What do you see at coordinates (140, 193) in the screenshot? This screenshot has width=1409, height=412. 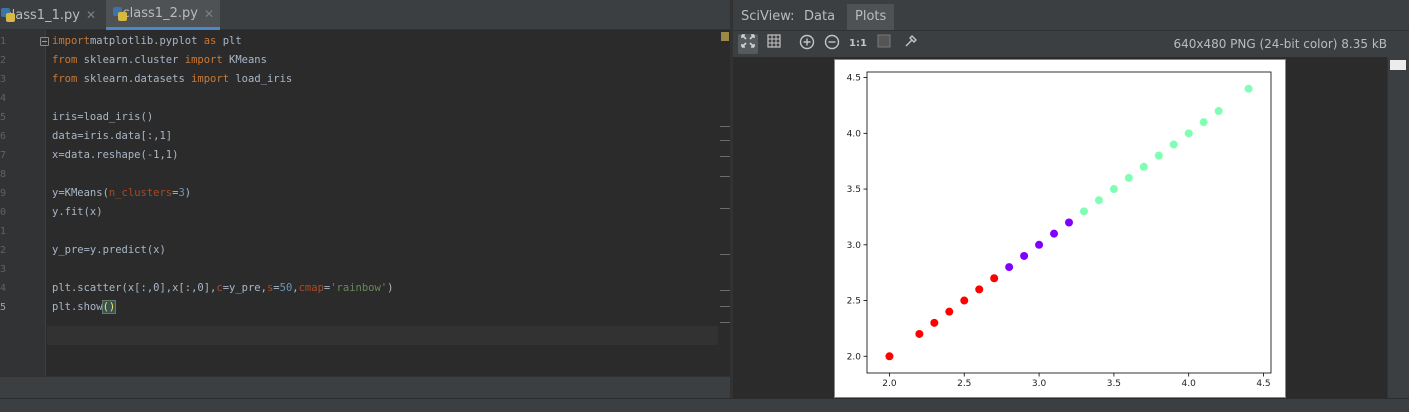 I see `code-token: n_clusters` at bounding box center [140, 193].